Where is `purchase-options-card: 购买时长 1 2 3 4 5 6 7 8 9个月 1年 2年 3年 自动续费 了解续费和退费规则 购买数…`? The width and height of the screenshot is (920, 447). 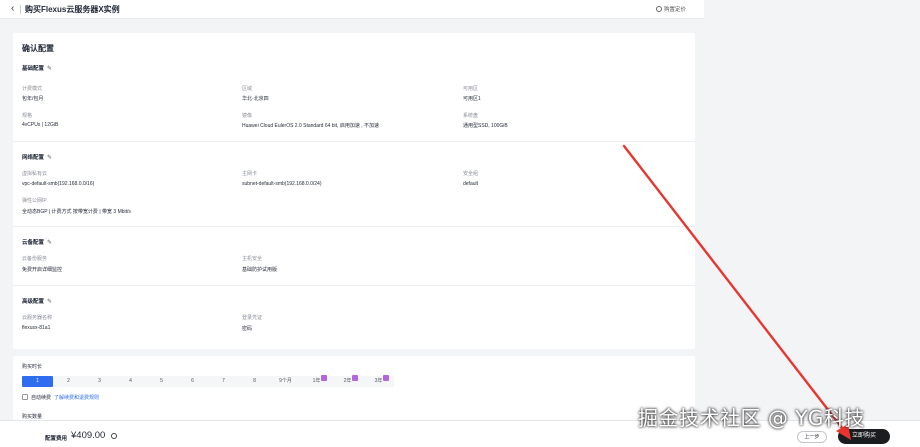 purchase-options-card: 购买时长 1 2 3 4 5 6 7 8 9个月 1年 2年 3年 自动续费 了解续费和退费规则 购买数… is located at coordinates (354, 393).